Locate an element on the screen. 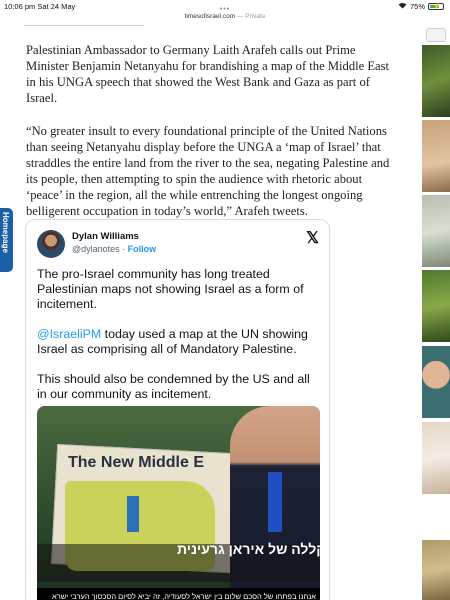 This screenshot has height=600, width=450. speaker-tie is located at coordinates (275, 502).